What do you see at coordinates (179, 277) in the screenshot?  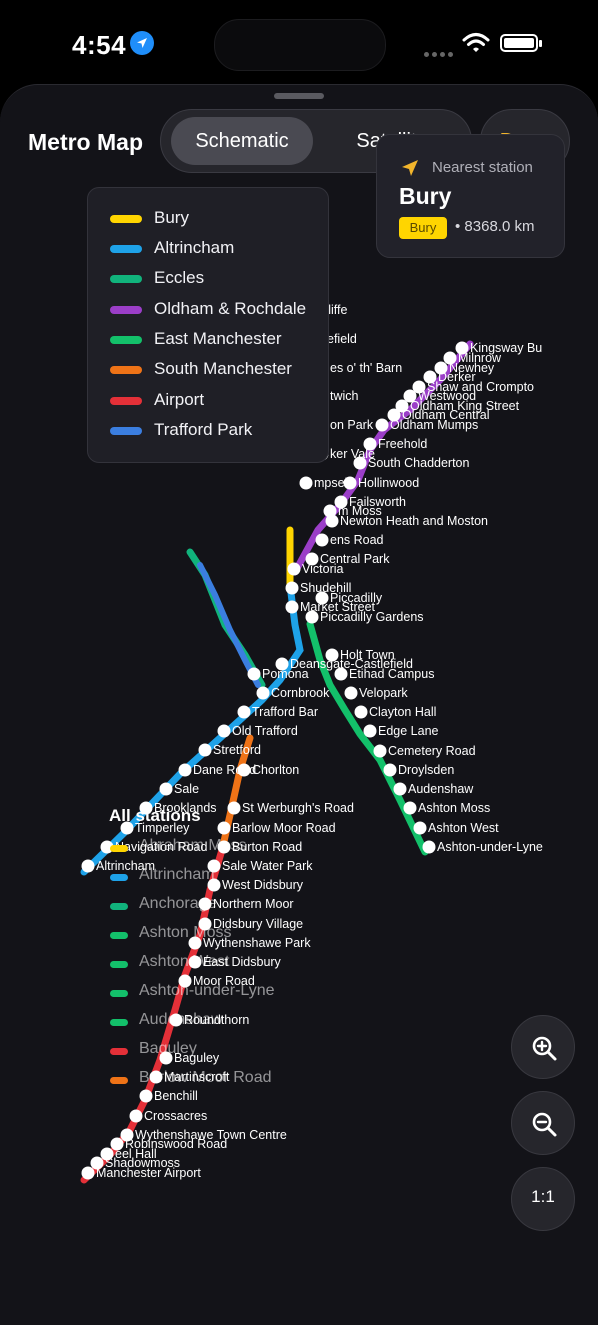 I see `legend-label: Eccles` at bounding box center [179, 277].